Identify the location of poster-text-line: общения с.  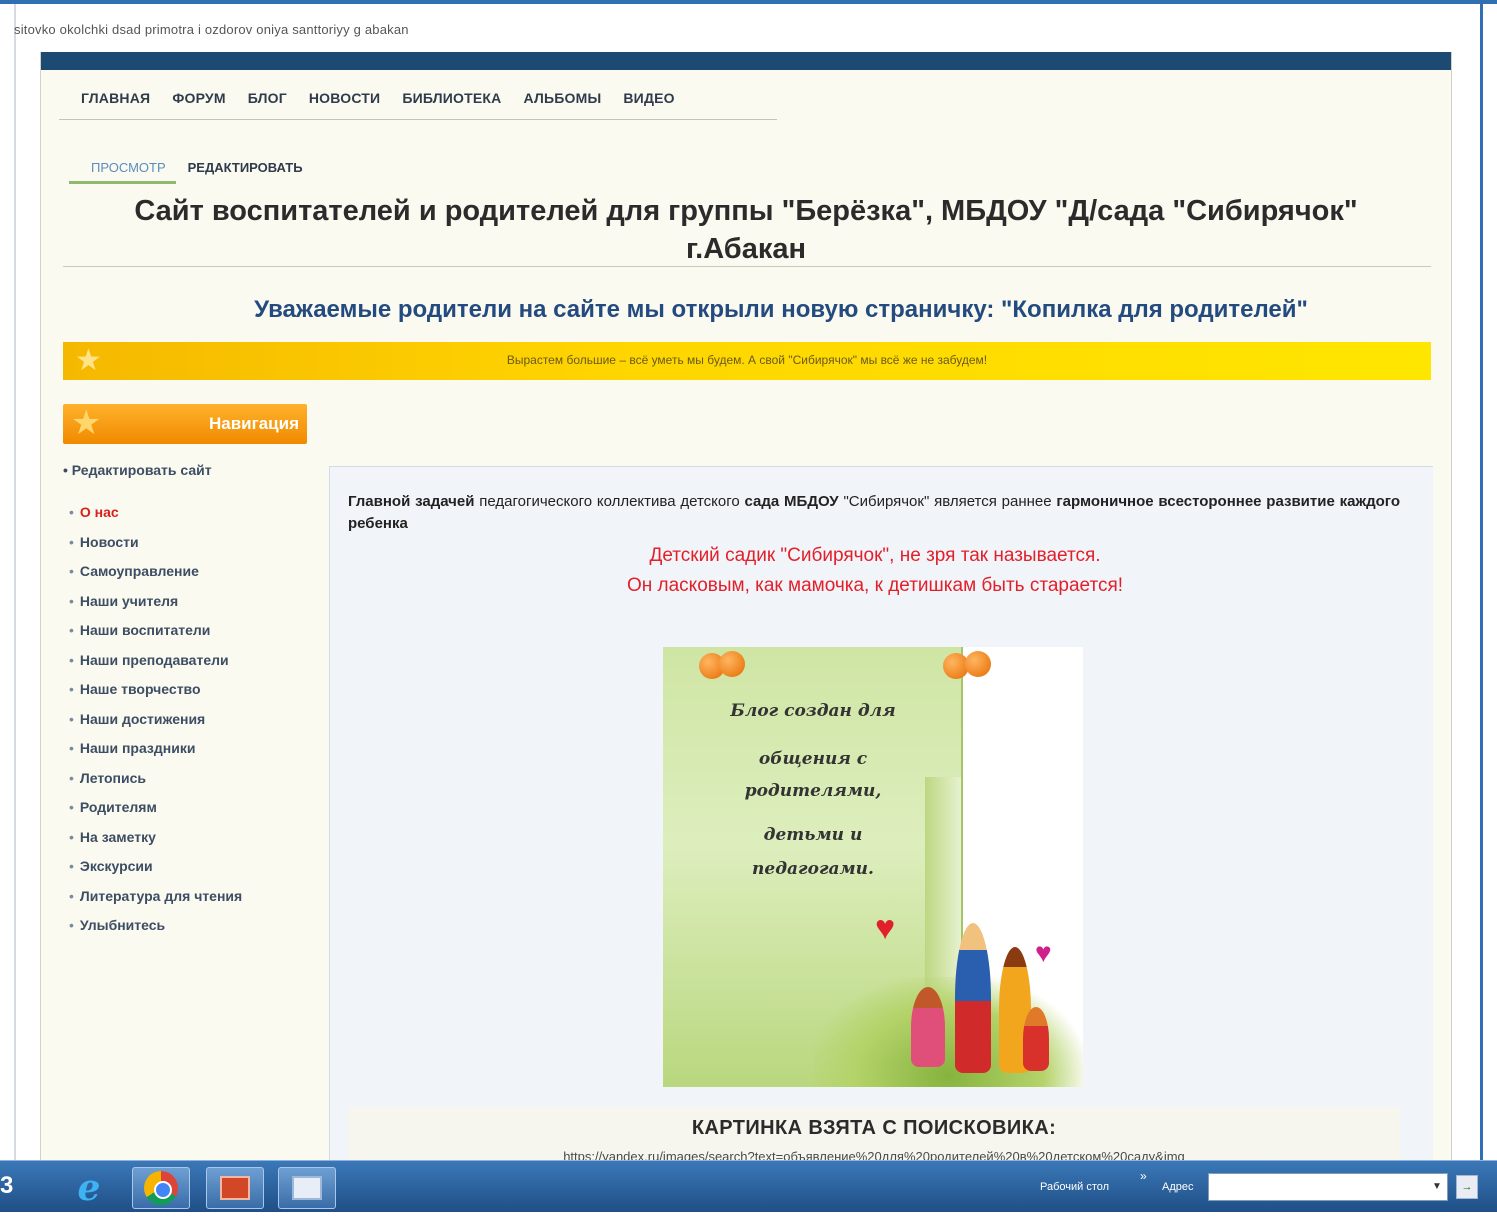
(813, 759).